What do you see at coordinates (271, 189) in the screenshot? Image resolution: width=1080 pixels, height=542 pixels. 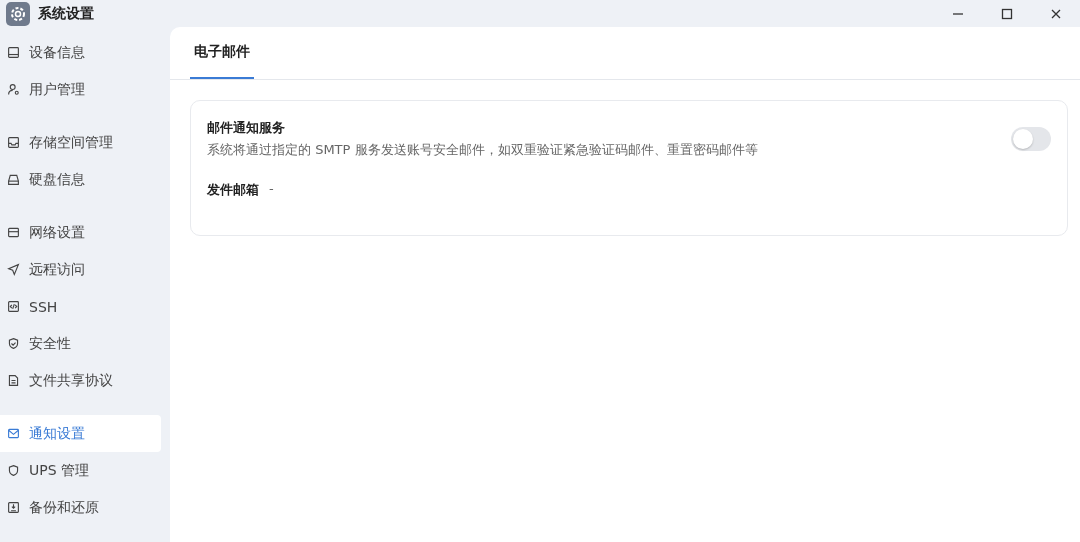 I see `sender-value: -` at bounding box center [271, 189].